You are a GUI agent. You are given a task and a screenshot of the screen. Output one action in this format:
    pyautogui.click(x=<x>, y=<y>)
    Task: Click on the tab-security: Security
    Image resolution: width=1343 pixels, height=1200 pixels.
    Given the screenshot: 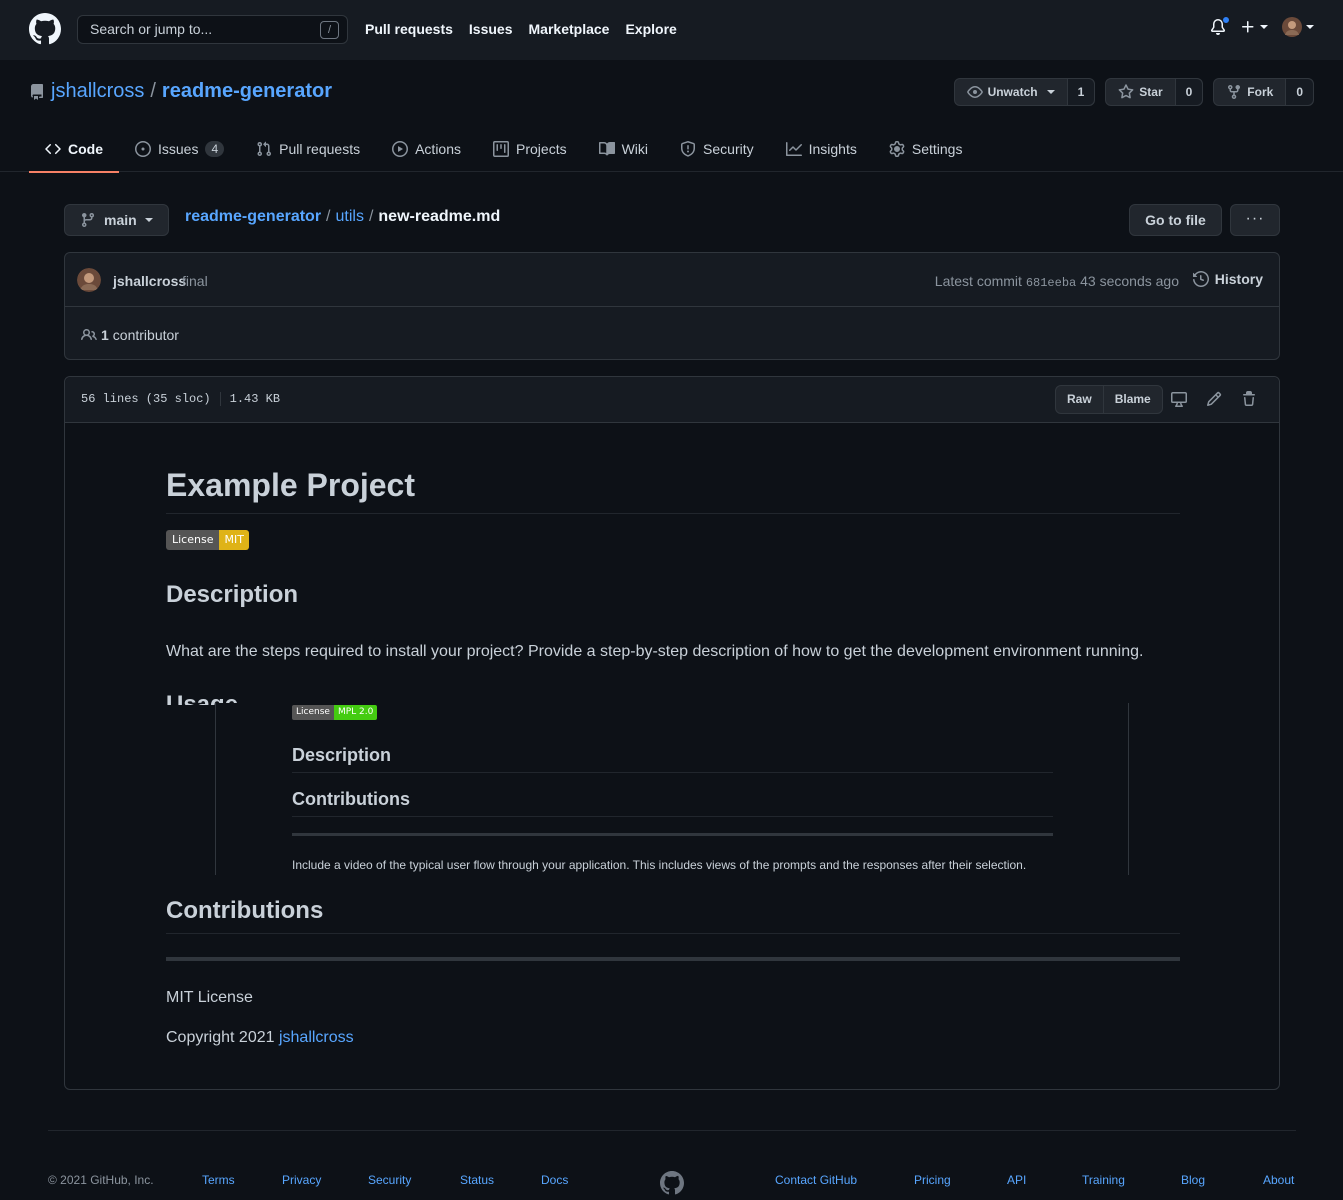 What is the action you would take?
    pyautogui.click(x=717, y=149)
    